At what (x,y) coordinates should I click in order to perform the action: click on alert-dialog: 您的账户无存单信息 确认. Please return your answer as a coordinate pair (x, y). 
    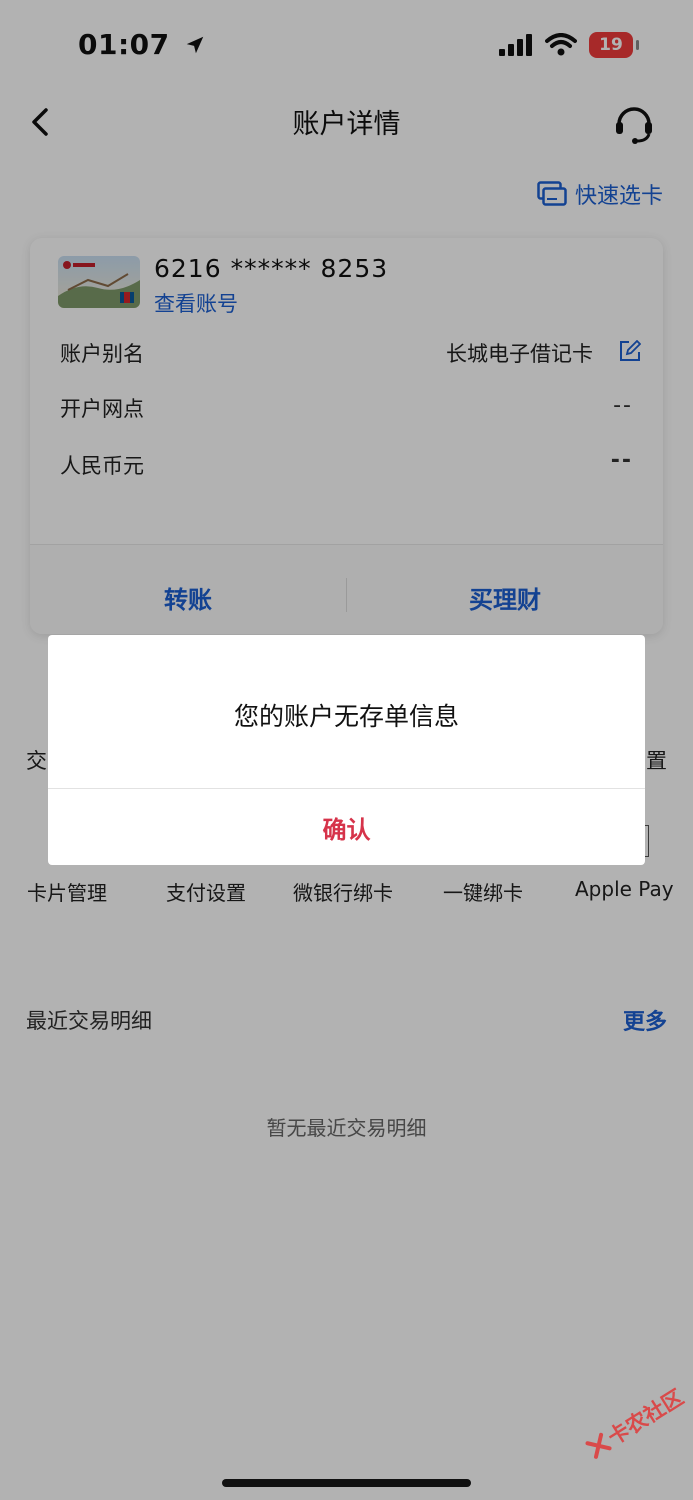
    Looking at the image, I should click on (346, 750).